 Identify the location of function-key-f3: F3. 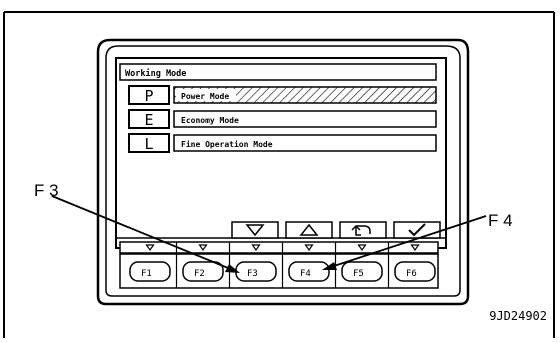
(256, 271).